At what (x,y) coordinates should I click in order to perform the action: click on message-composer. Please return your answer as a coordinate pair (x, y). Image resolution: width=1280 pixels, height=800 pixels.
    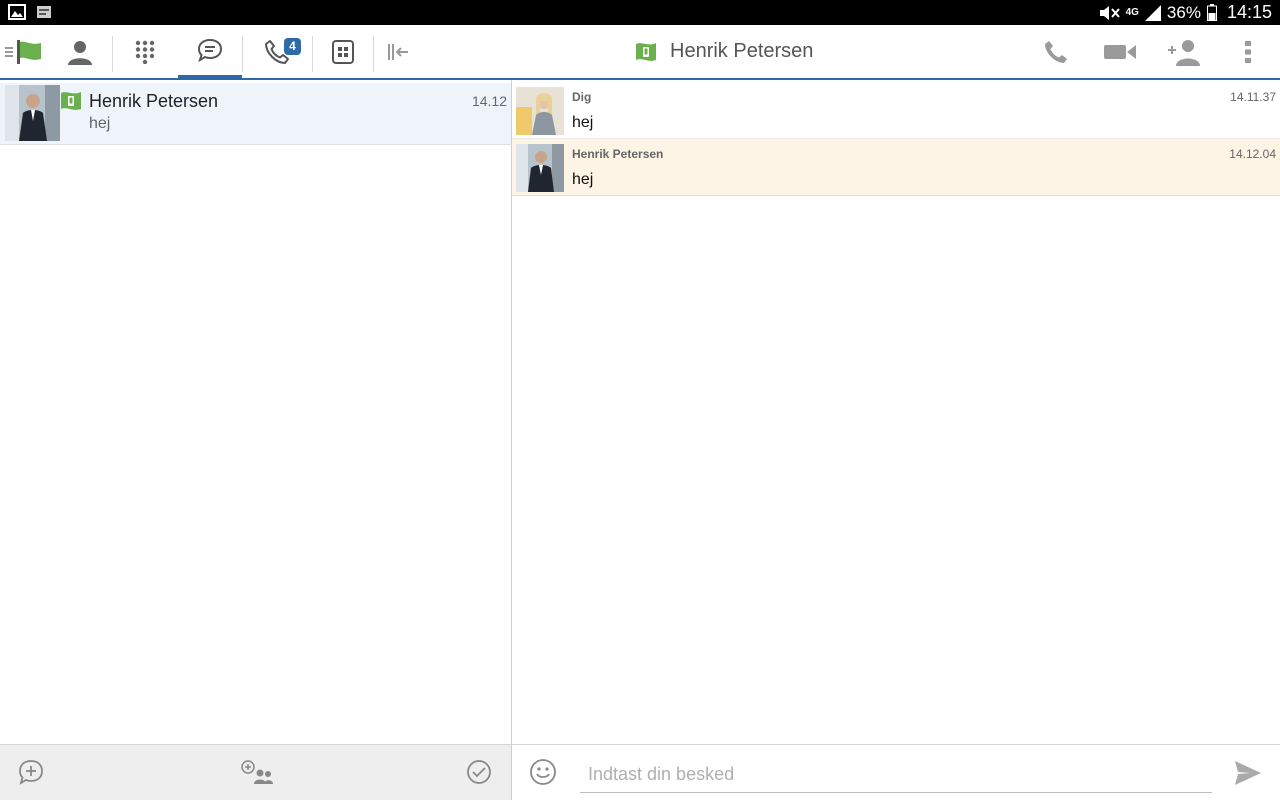
    Looking at the image, I should click on (896, 772).